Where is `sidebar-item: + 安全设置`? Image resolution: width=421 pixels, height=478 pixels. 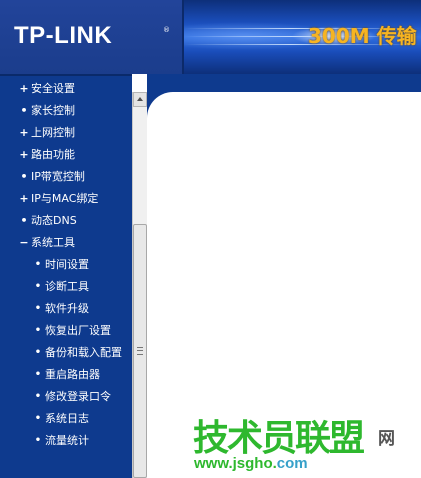 sidebar-item: + 安全设置 is located at coordinates (66, 89).